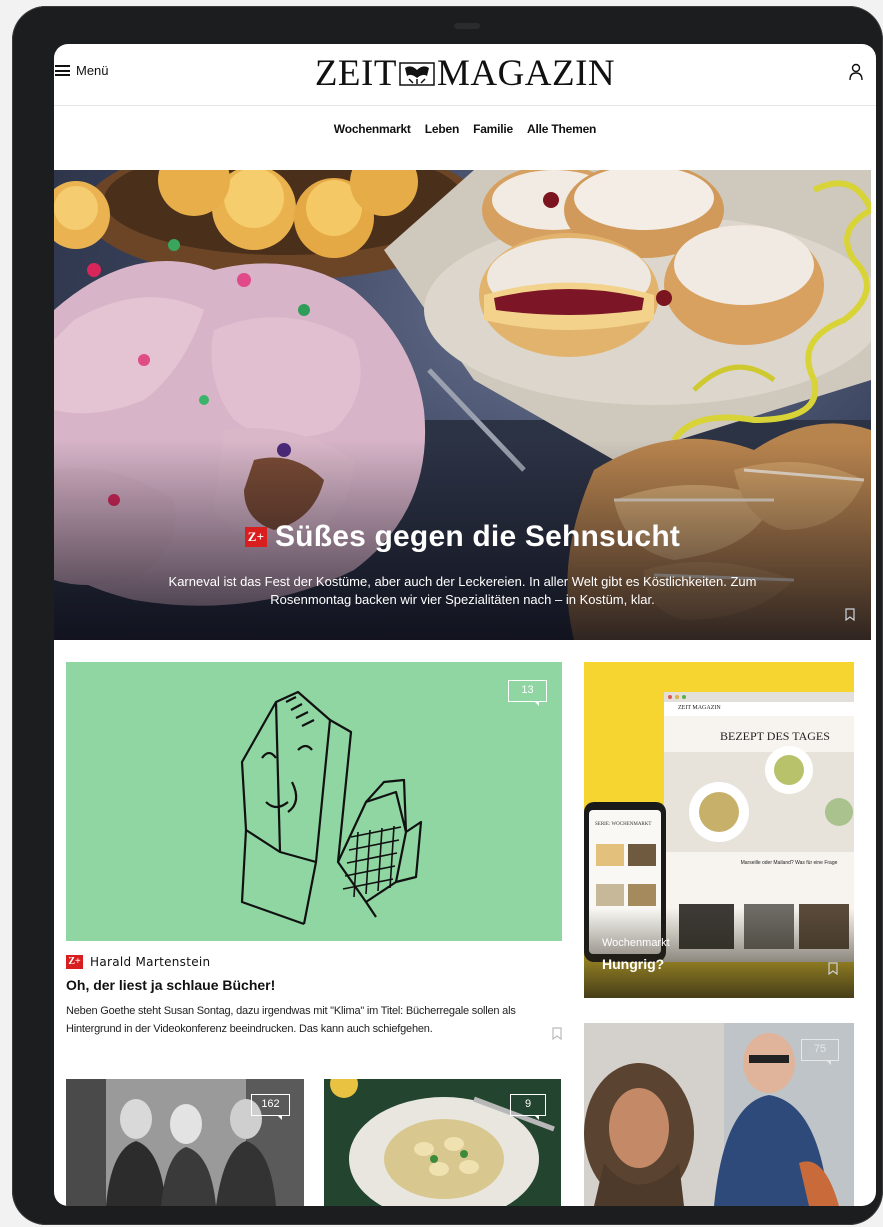 The width and height of the screenshot is (883, 1227). Describe the element at coordinates (477, 536) in the screenshot. I see `hero-title-text: Süßes gegen die Sehnsucht` at that location.